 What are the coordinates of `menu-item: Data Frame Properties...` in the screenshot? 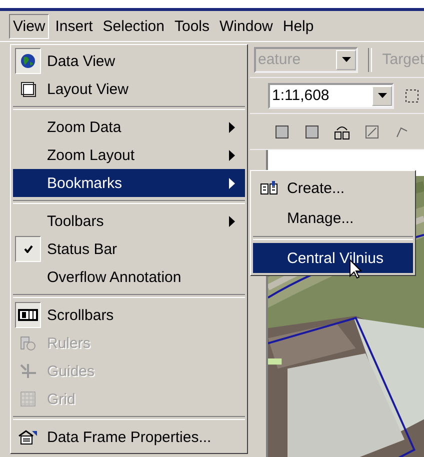 It's located at (129, 437).